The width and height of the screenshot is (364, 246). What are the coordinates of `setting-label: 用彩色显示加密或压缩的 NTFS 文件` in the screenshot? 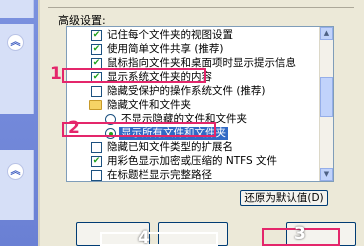 It's located at (192, 161).